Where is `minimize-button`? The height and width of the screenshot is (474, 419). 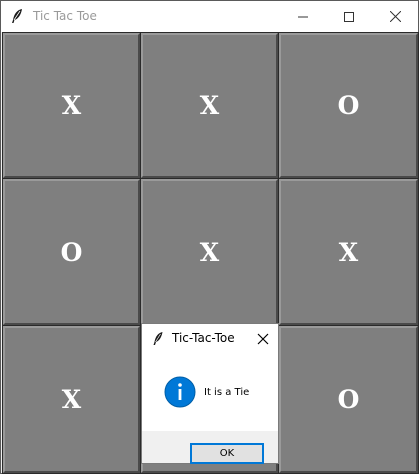
minimize-button is located at coordinates (303, 16).